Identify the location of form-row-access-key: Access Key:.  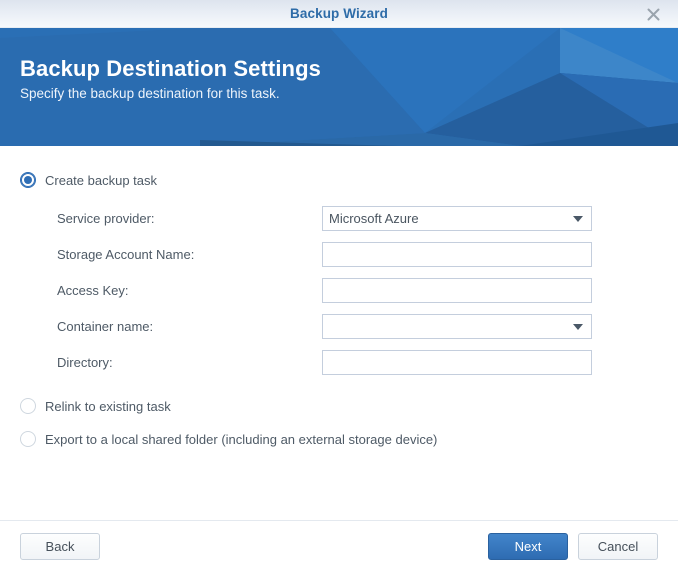
(357, 290).